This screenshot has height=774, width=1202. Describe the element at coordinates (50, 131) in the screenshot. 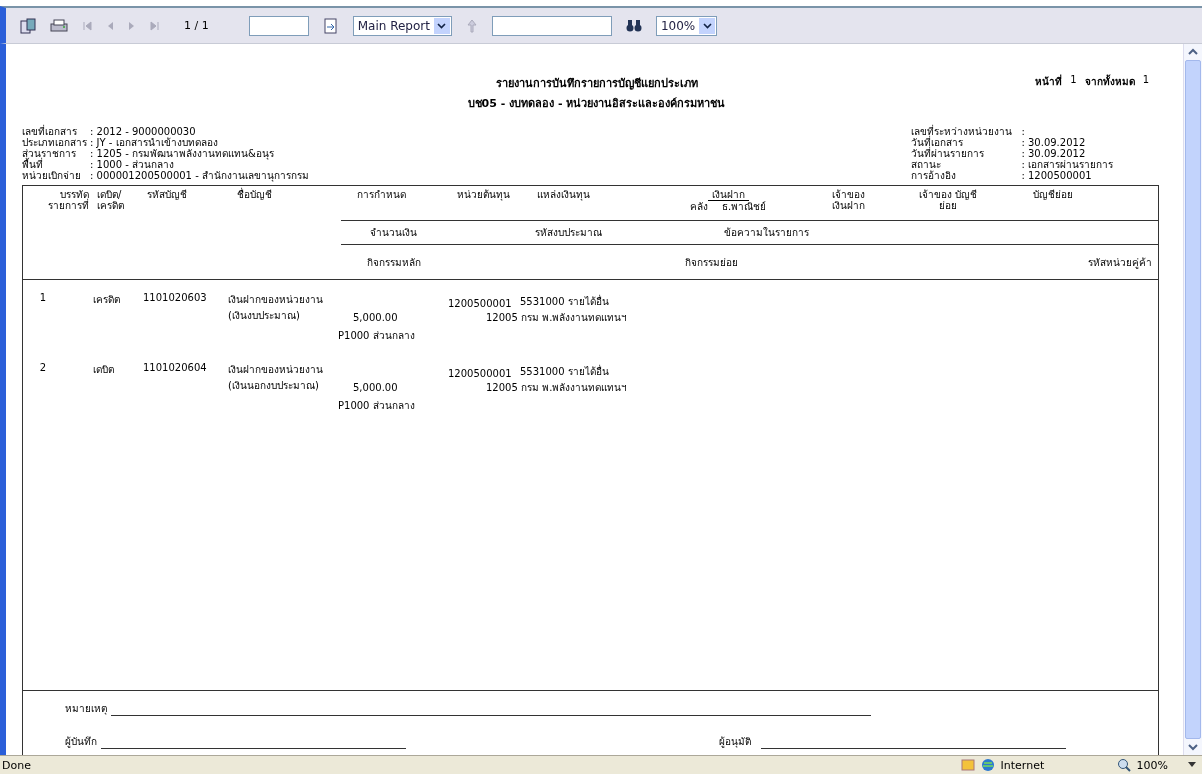

I see `info-label: เลขที่เอกสาร` at that location.